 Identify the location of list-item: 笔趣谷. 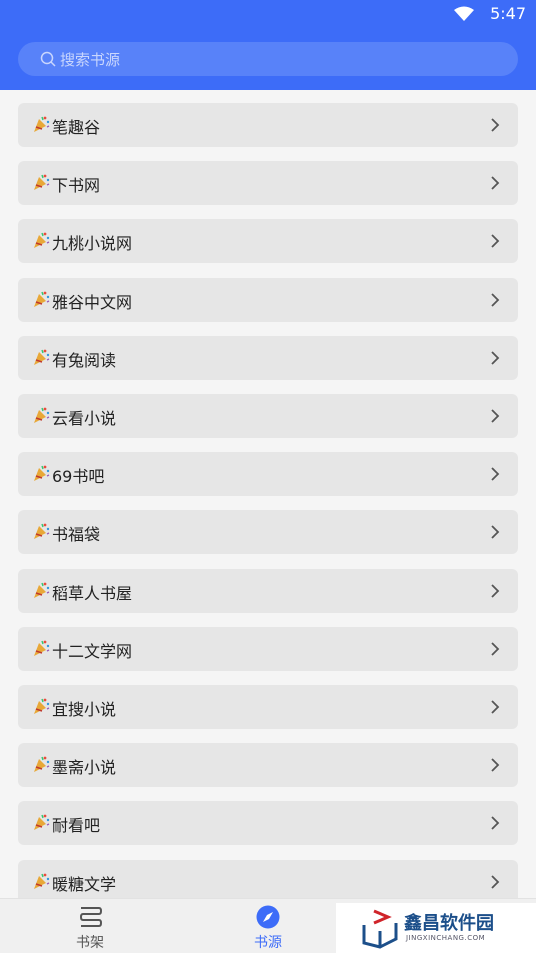
(268, 125).